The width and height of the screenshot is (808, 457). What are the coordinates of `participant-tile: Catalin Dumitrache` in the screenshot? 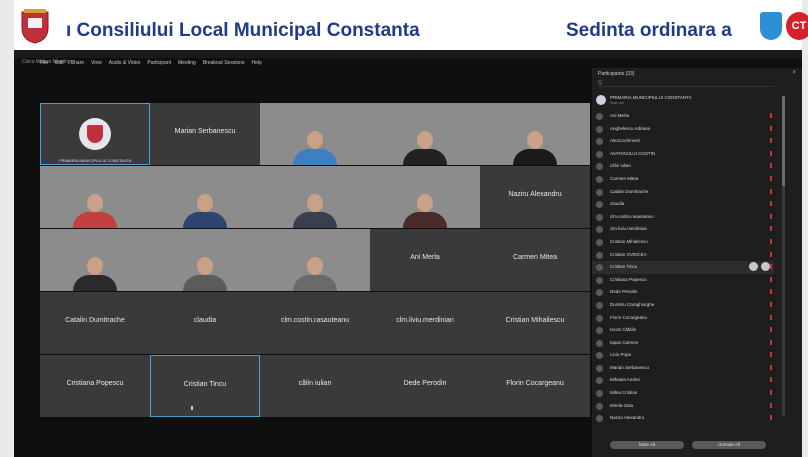 It's located at (95, 323).